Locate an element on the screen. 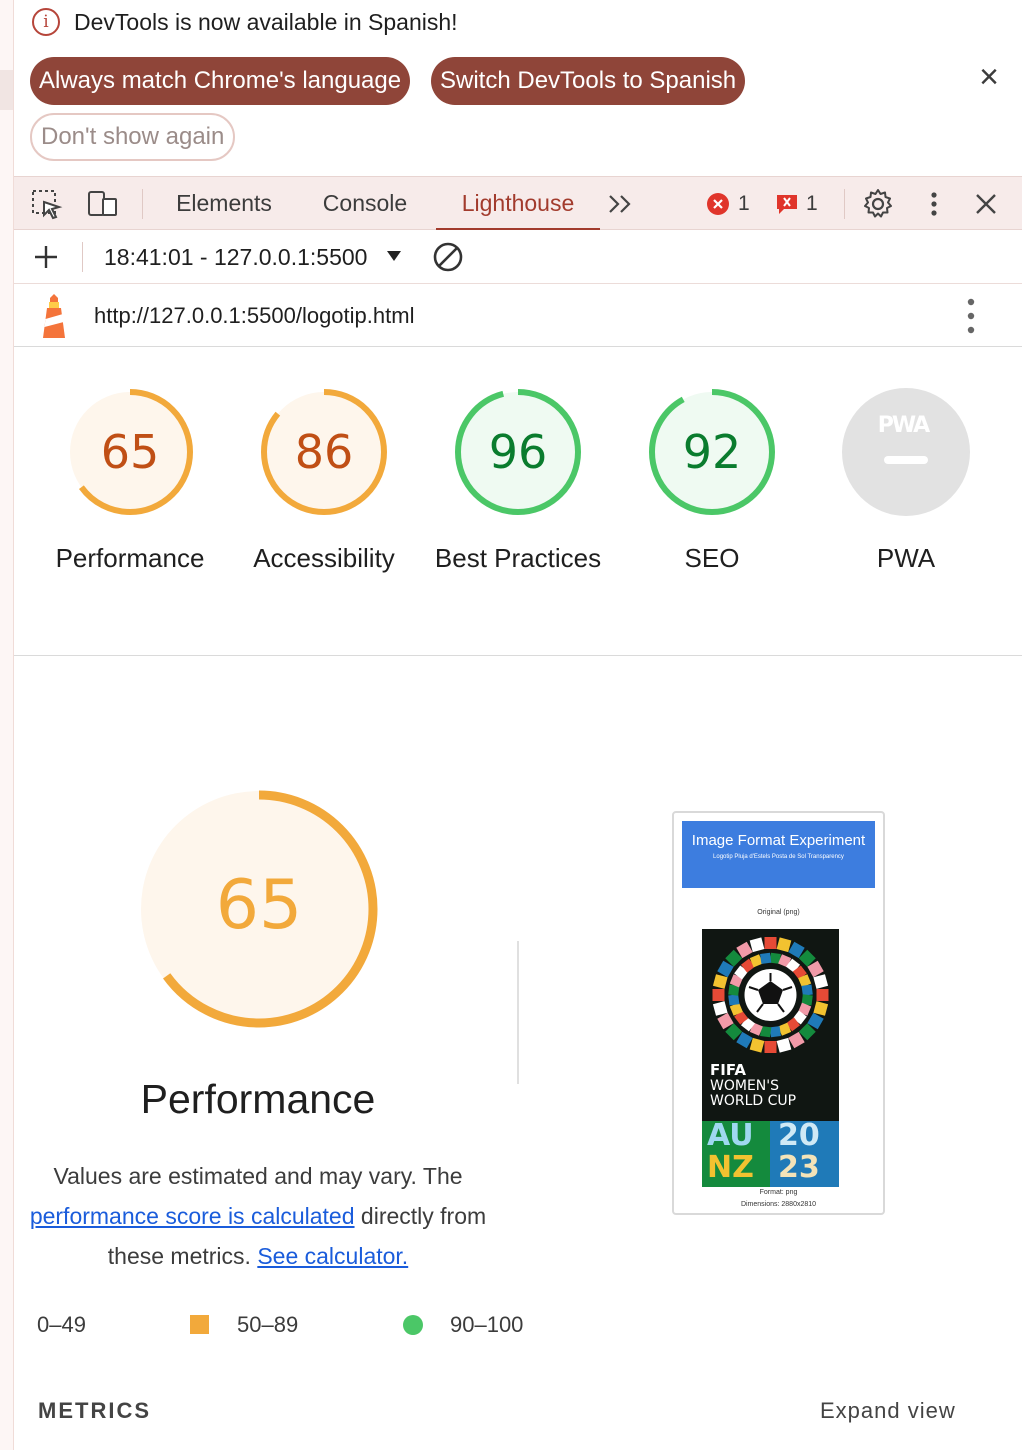 The height and width of the screenshot is (1450, 1022). score-label: PWA is located at coordinates (906, 558).